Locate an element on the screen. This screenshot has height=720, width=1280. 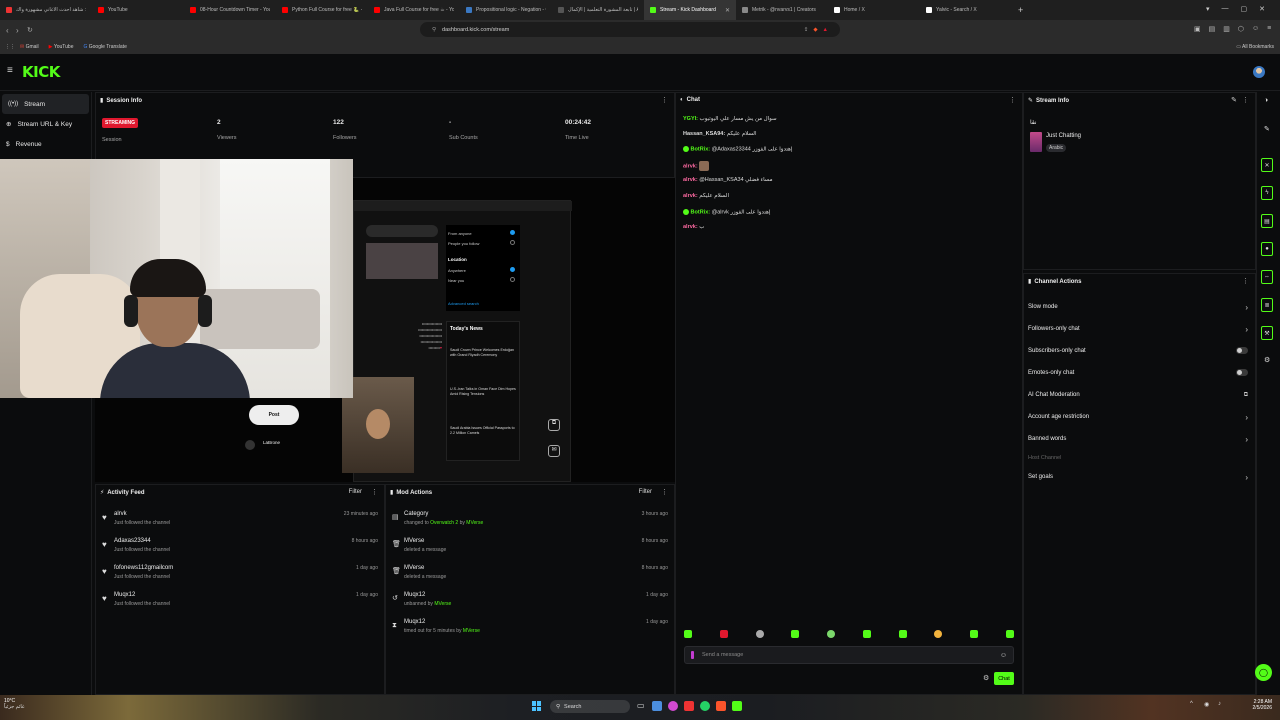
edit-icon: ✎ is located at coordinates (1234, 100).